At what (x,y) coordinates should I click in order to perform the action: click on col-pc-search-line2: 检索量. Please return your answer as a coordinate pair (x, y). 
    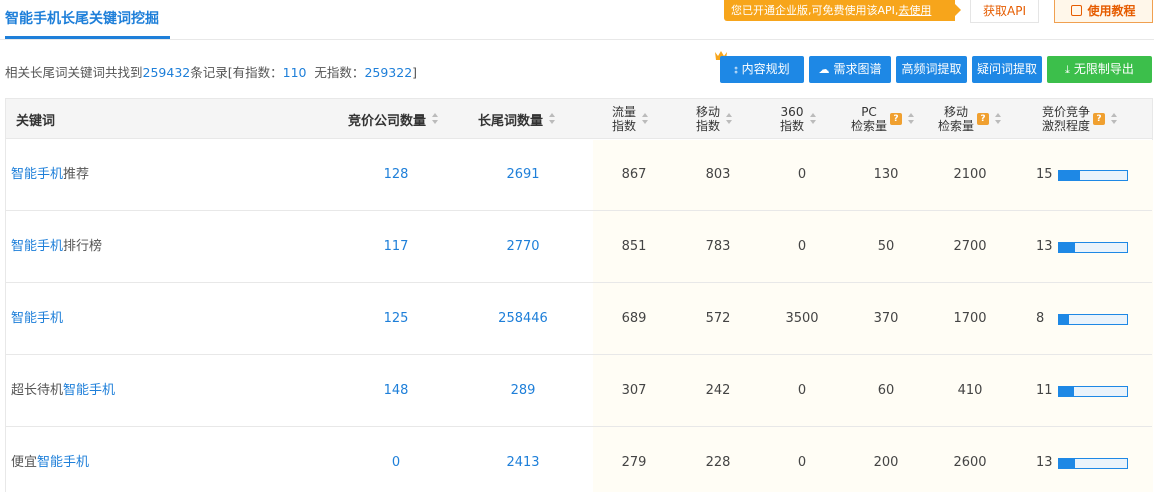
    Looking at the image, I should click on (869, 126).